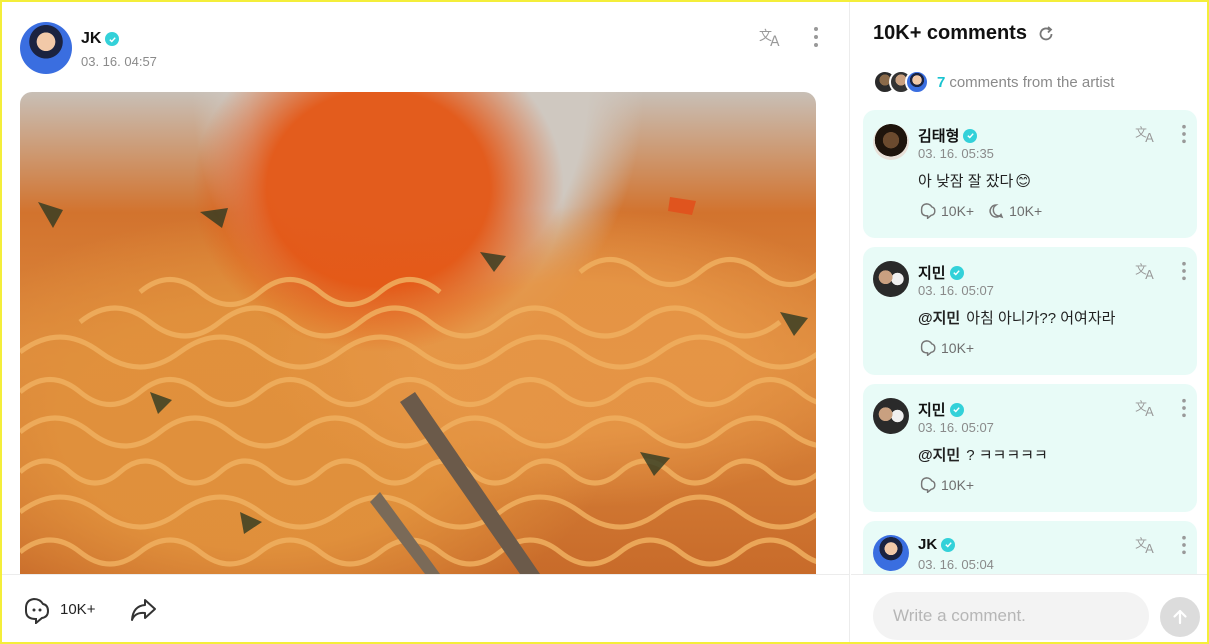 This screenshot has width=1209, height=644. What do you see at coordinates (1041, 318) in the screenshot?
I see `comment-text: 아침 아니가?? 어여자라` at bounding box center [1041, 318].